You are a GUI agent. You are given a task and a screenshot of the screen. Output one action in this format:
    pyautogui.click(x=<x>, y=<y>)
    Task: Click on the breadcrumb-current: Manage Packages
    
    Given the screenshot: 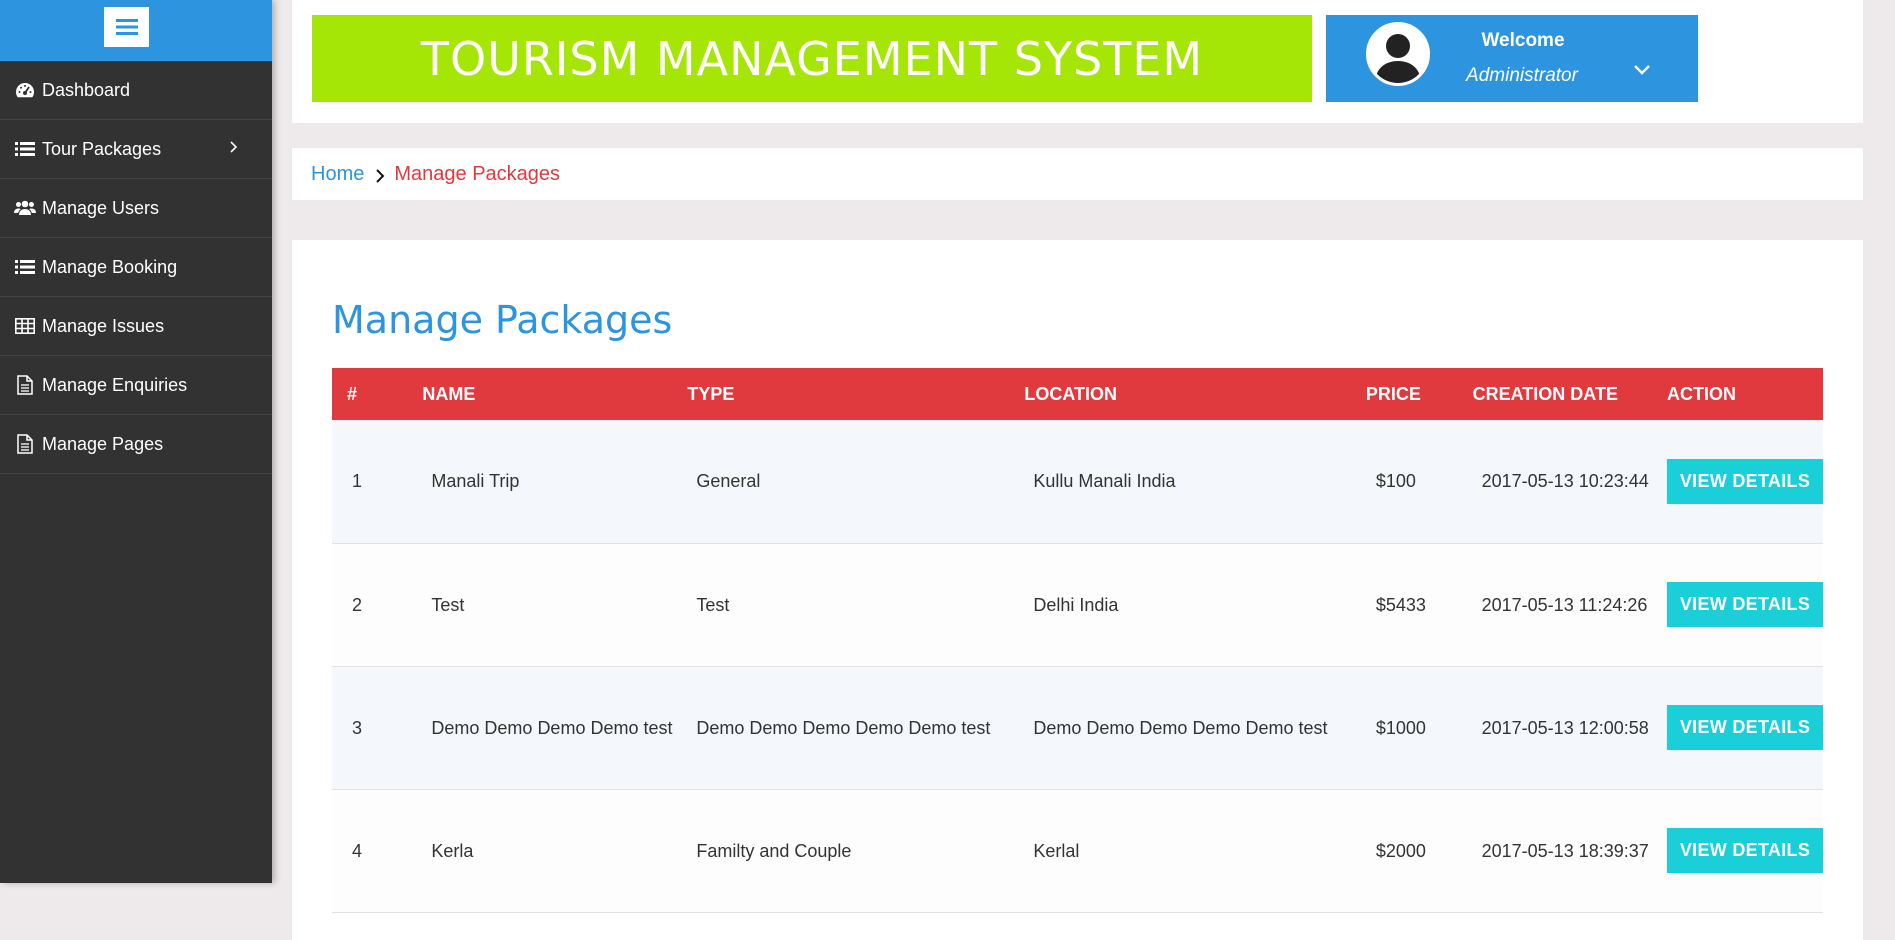 What is the action you would take?
    pyautogui.click(x=477, y=173)
    